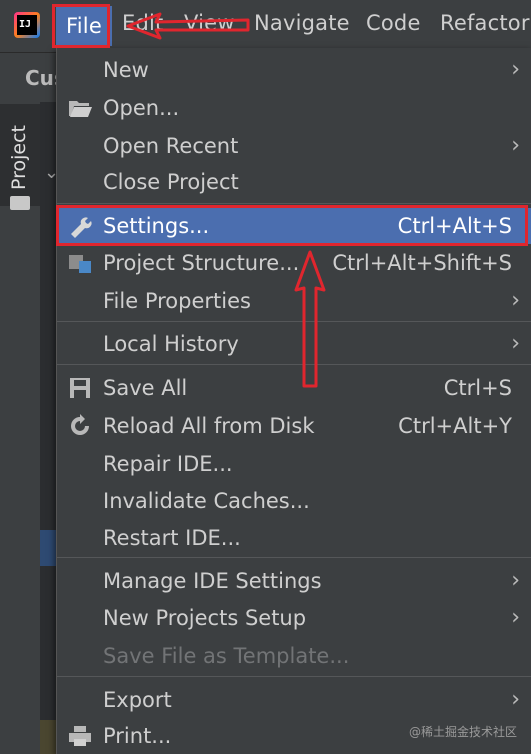  Describe the element at coordinates (212, 581) in the screenshot. I see `menu-item-label: Manage IDE Settings` at that location.